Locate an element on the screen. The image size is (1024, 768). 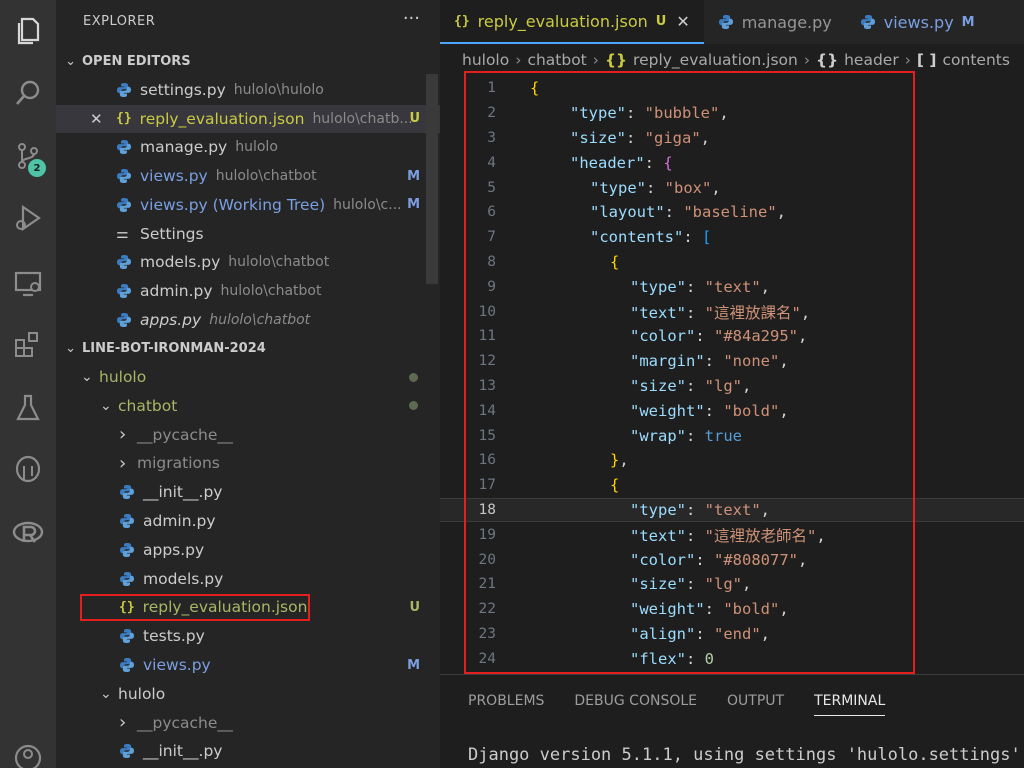
explorer-button is located at coordinates (28, 31).